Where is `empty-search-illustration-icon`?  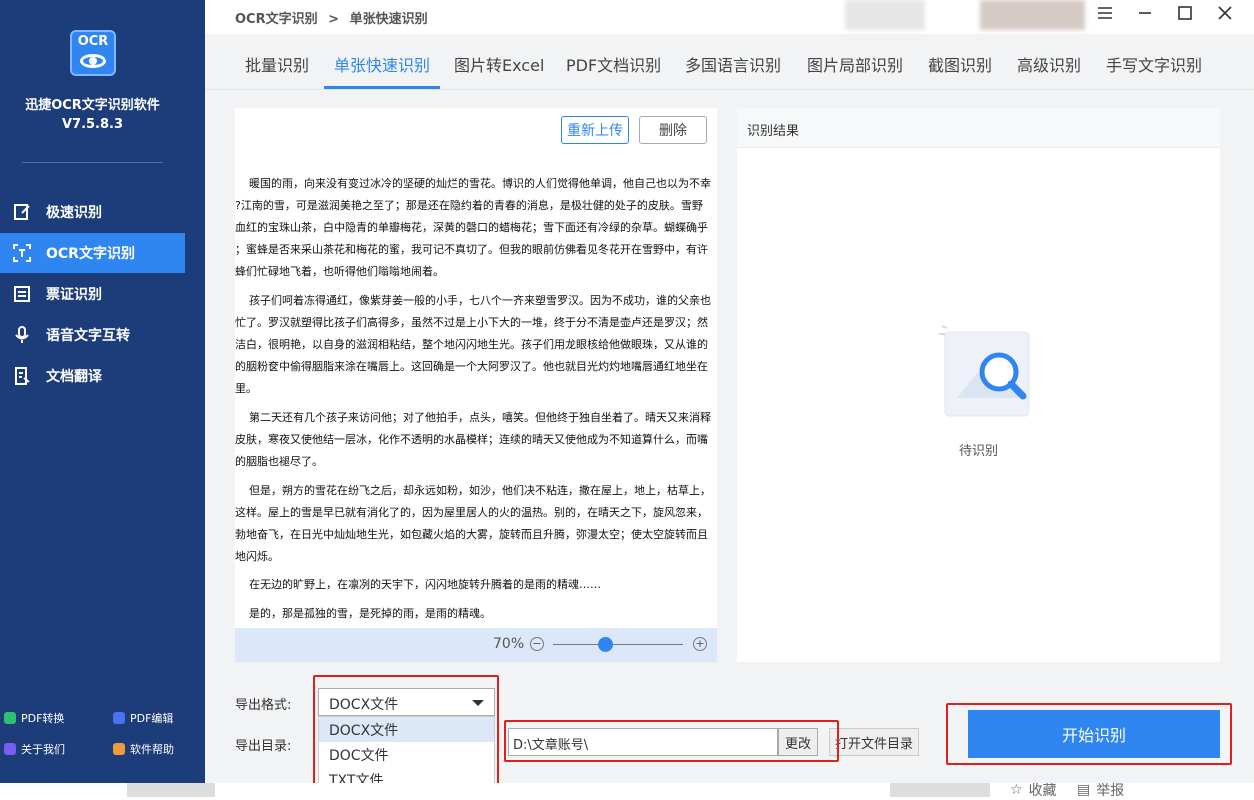 empty-search-illustration-icon is located at coordinates (983, 368).